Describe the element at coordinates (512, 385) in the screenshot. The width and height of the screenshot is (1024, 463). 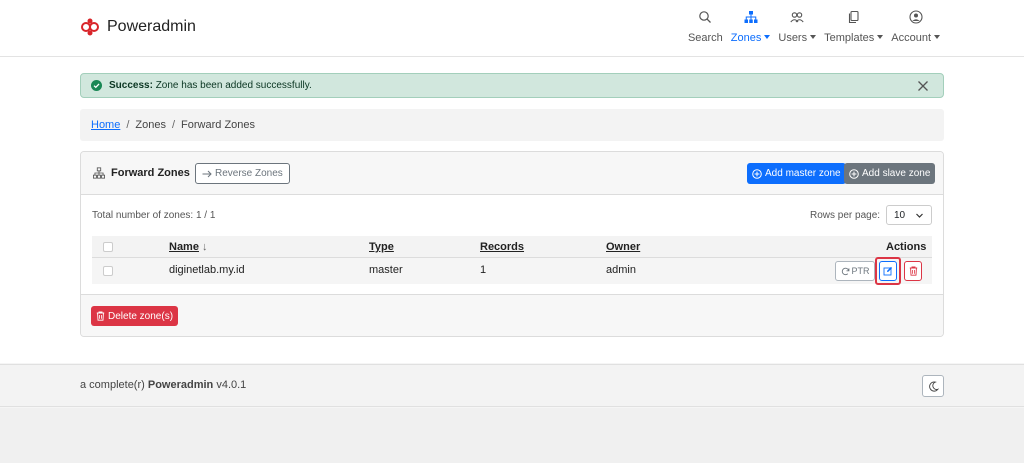
I see `page-footer: a complete(r) Poweradmin v4.0.1` at that location.